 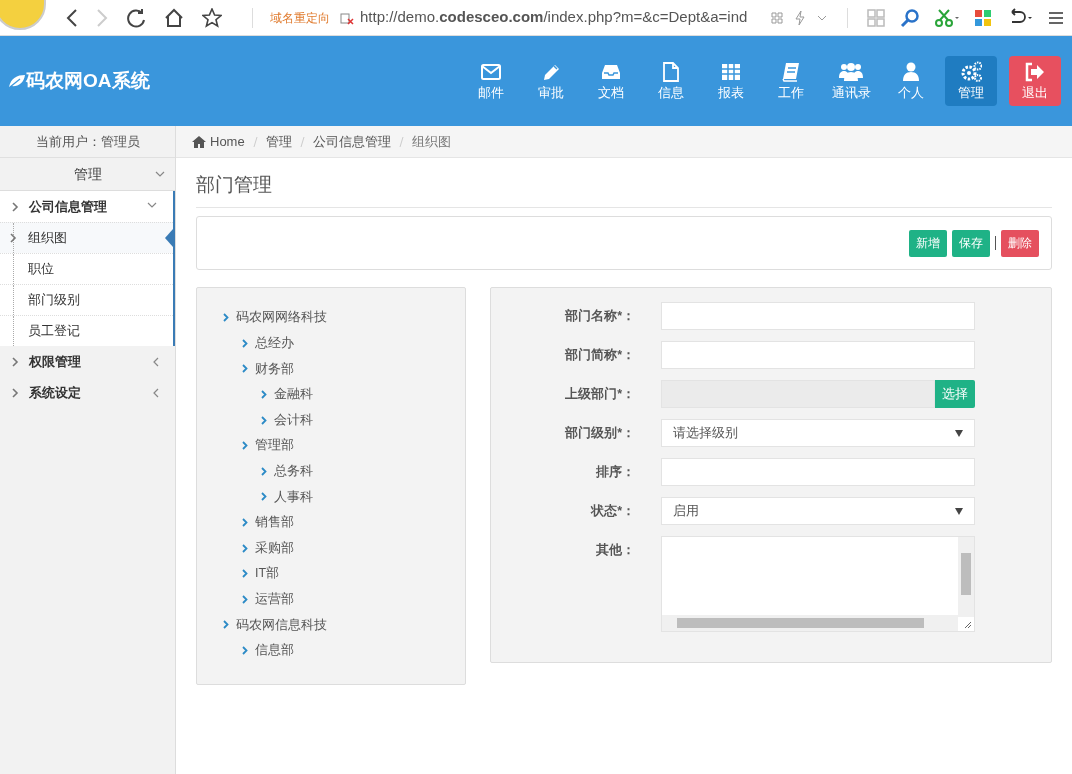 What do you see at coordinates (17, 81) in the screenshot?
I see `leaf-icon` at bounding box center [17, 81].